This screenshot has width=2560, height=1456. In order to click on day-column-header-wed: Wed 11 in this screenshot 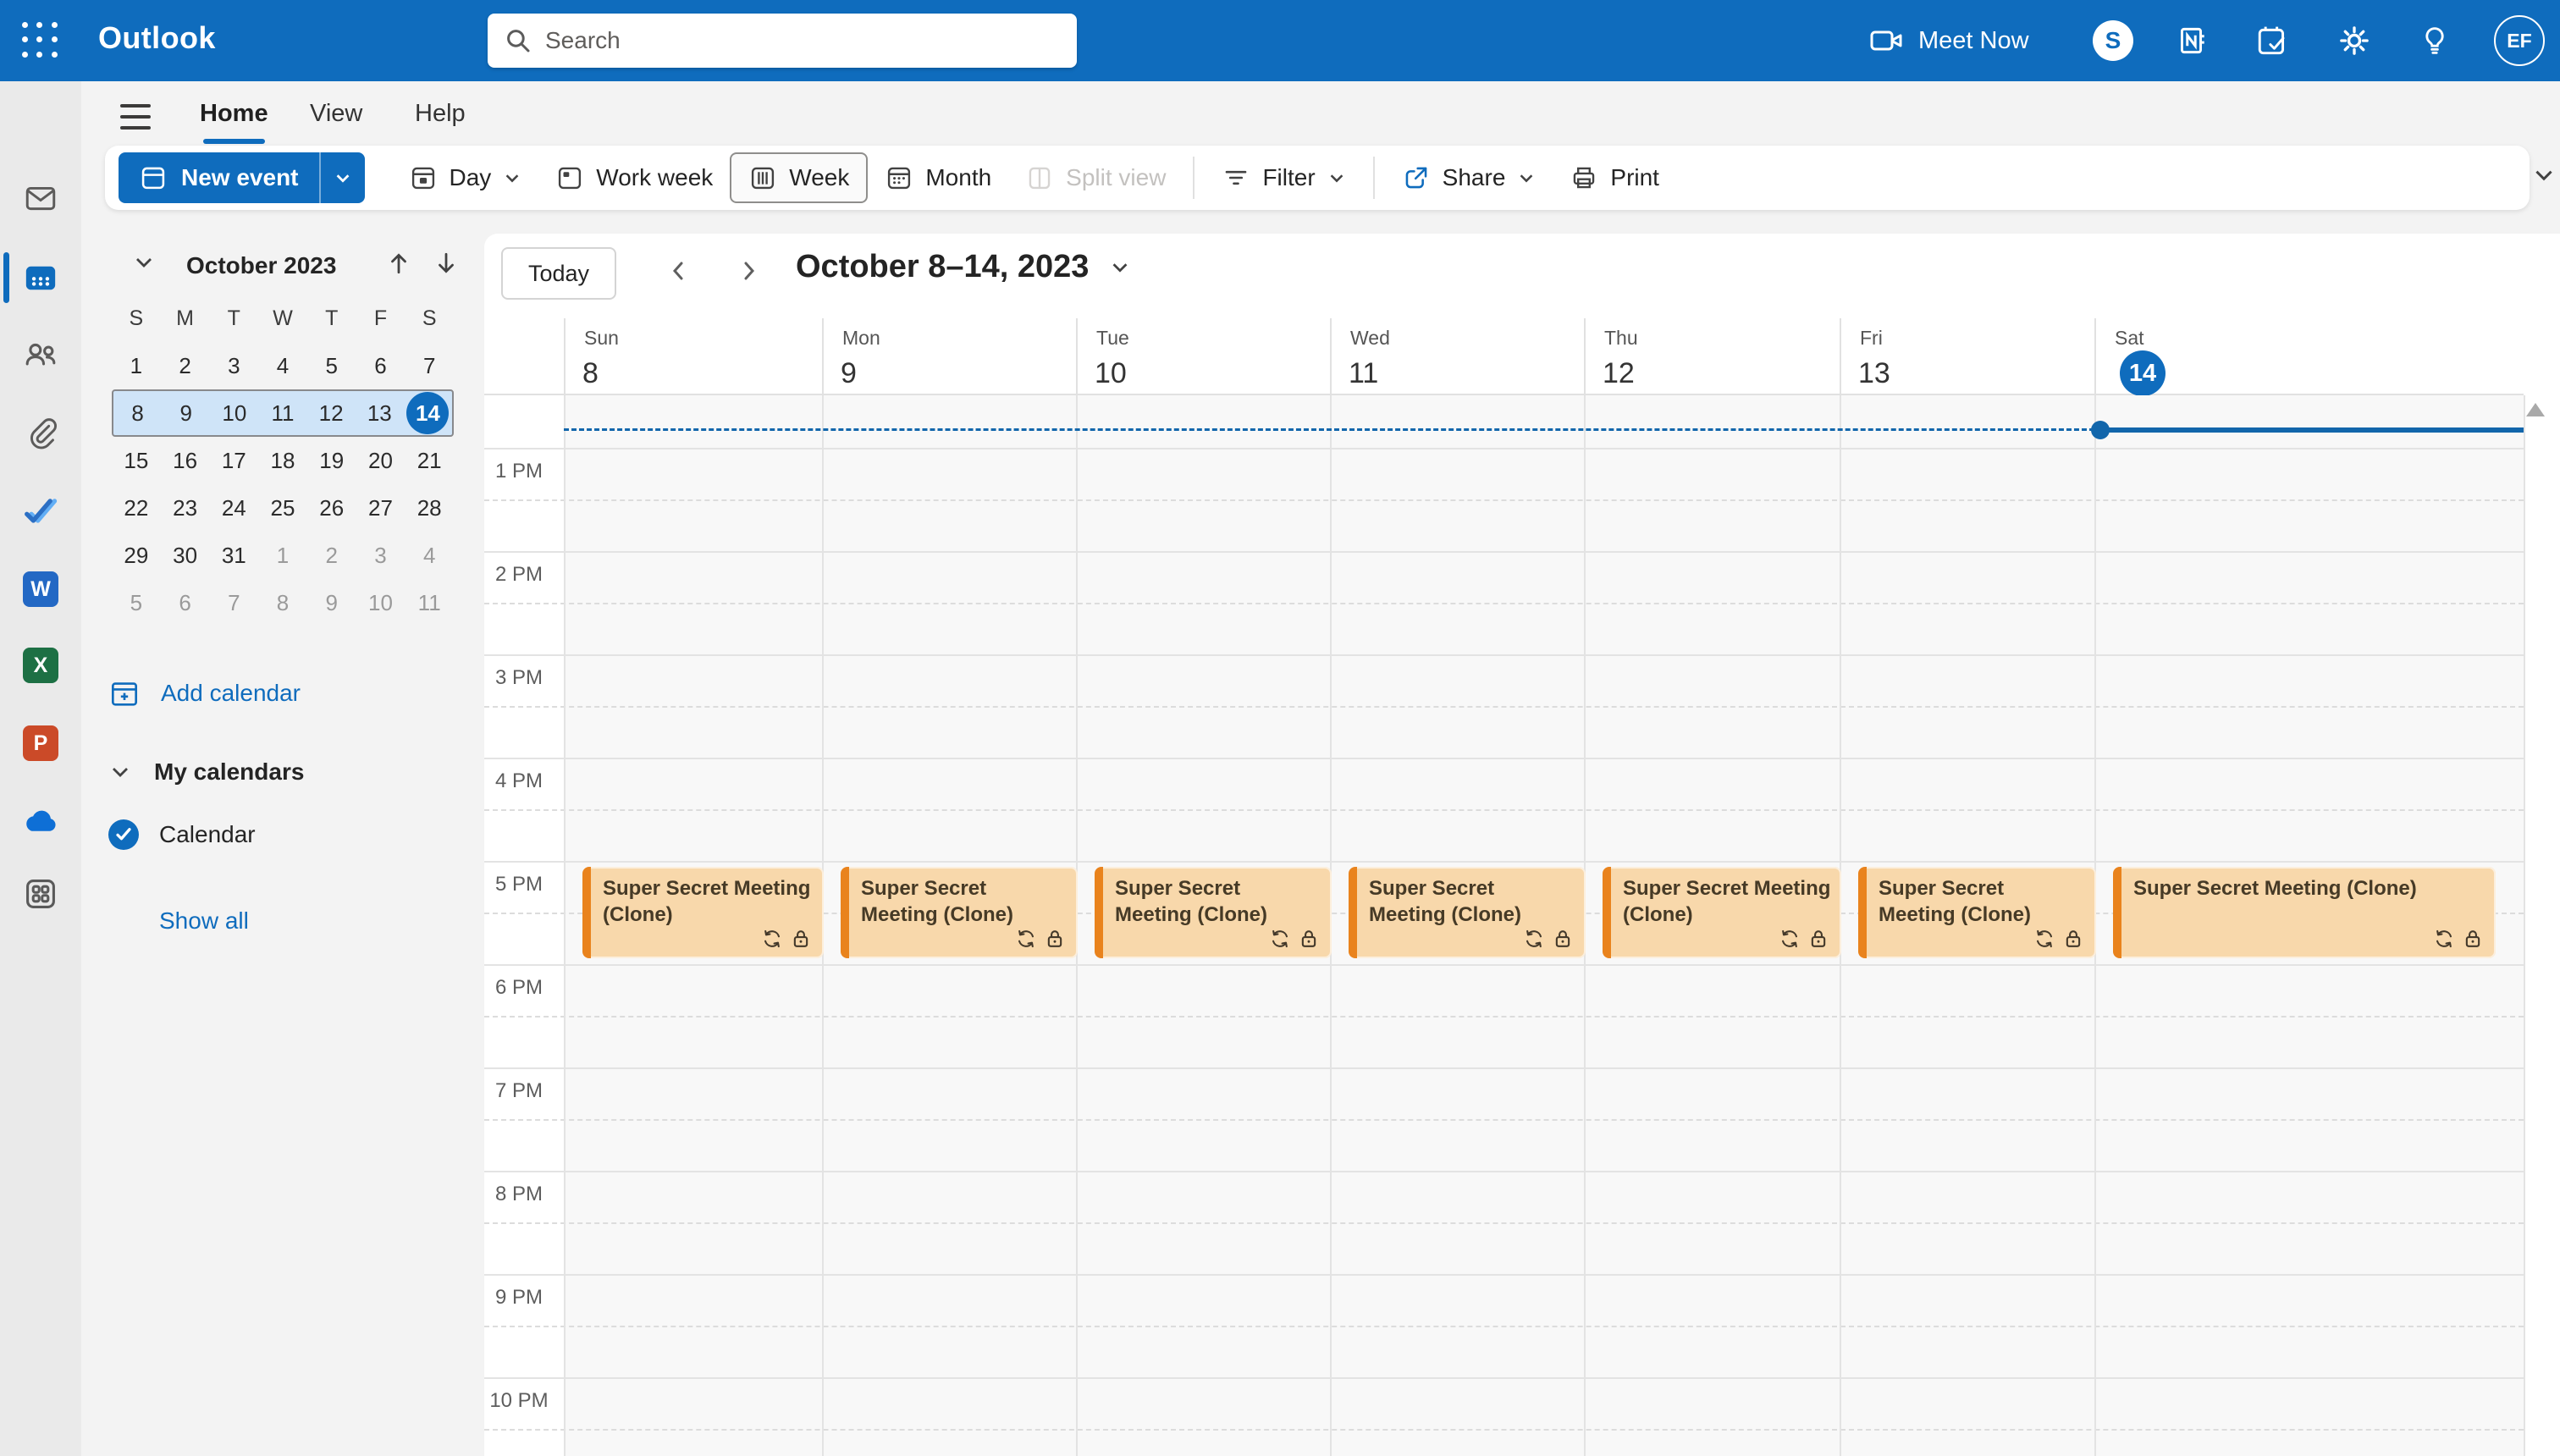, I will do `click(1457, 356)`.